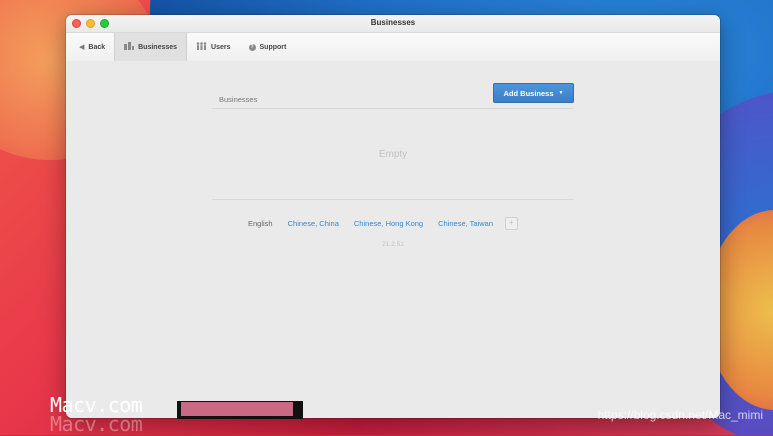 The height and width of the screenshot is (436, 773). What do you see at coordinates (201, 47) in the screenshot?
I see `users-icon` at bounding box center [201, 47].